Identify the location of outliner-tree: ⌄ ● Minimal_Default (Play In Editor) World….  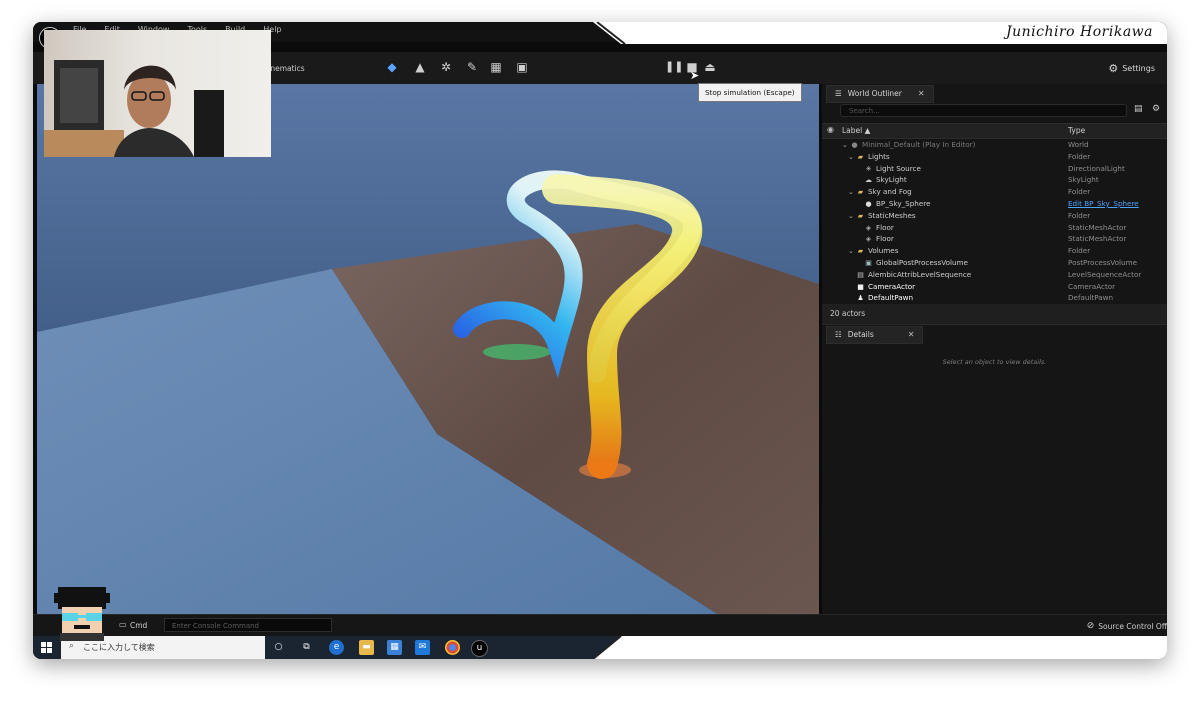
(994, 221).